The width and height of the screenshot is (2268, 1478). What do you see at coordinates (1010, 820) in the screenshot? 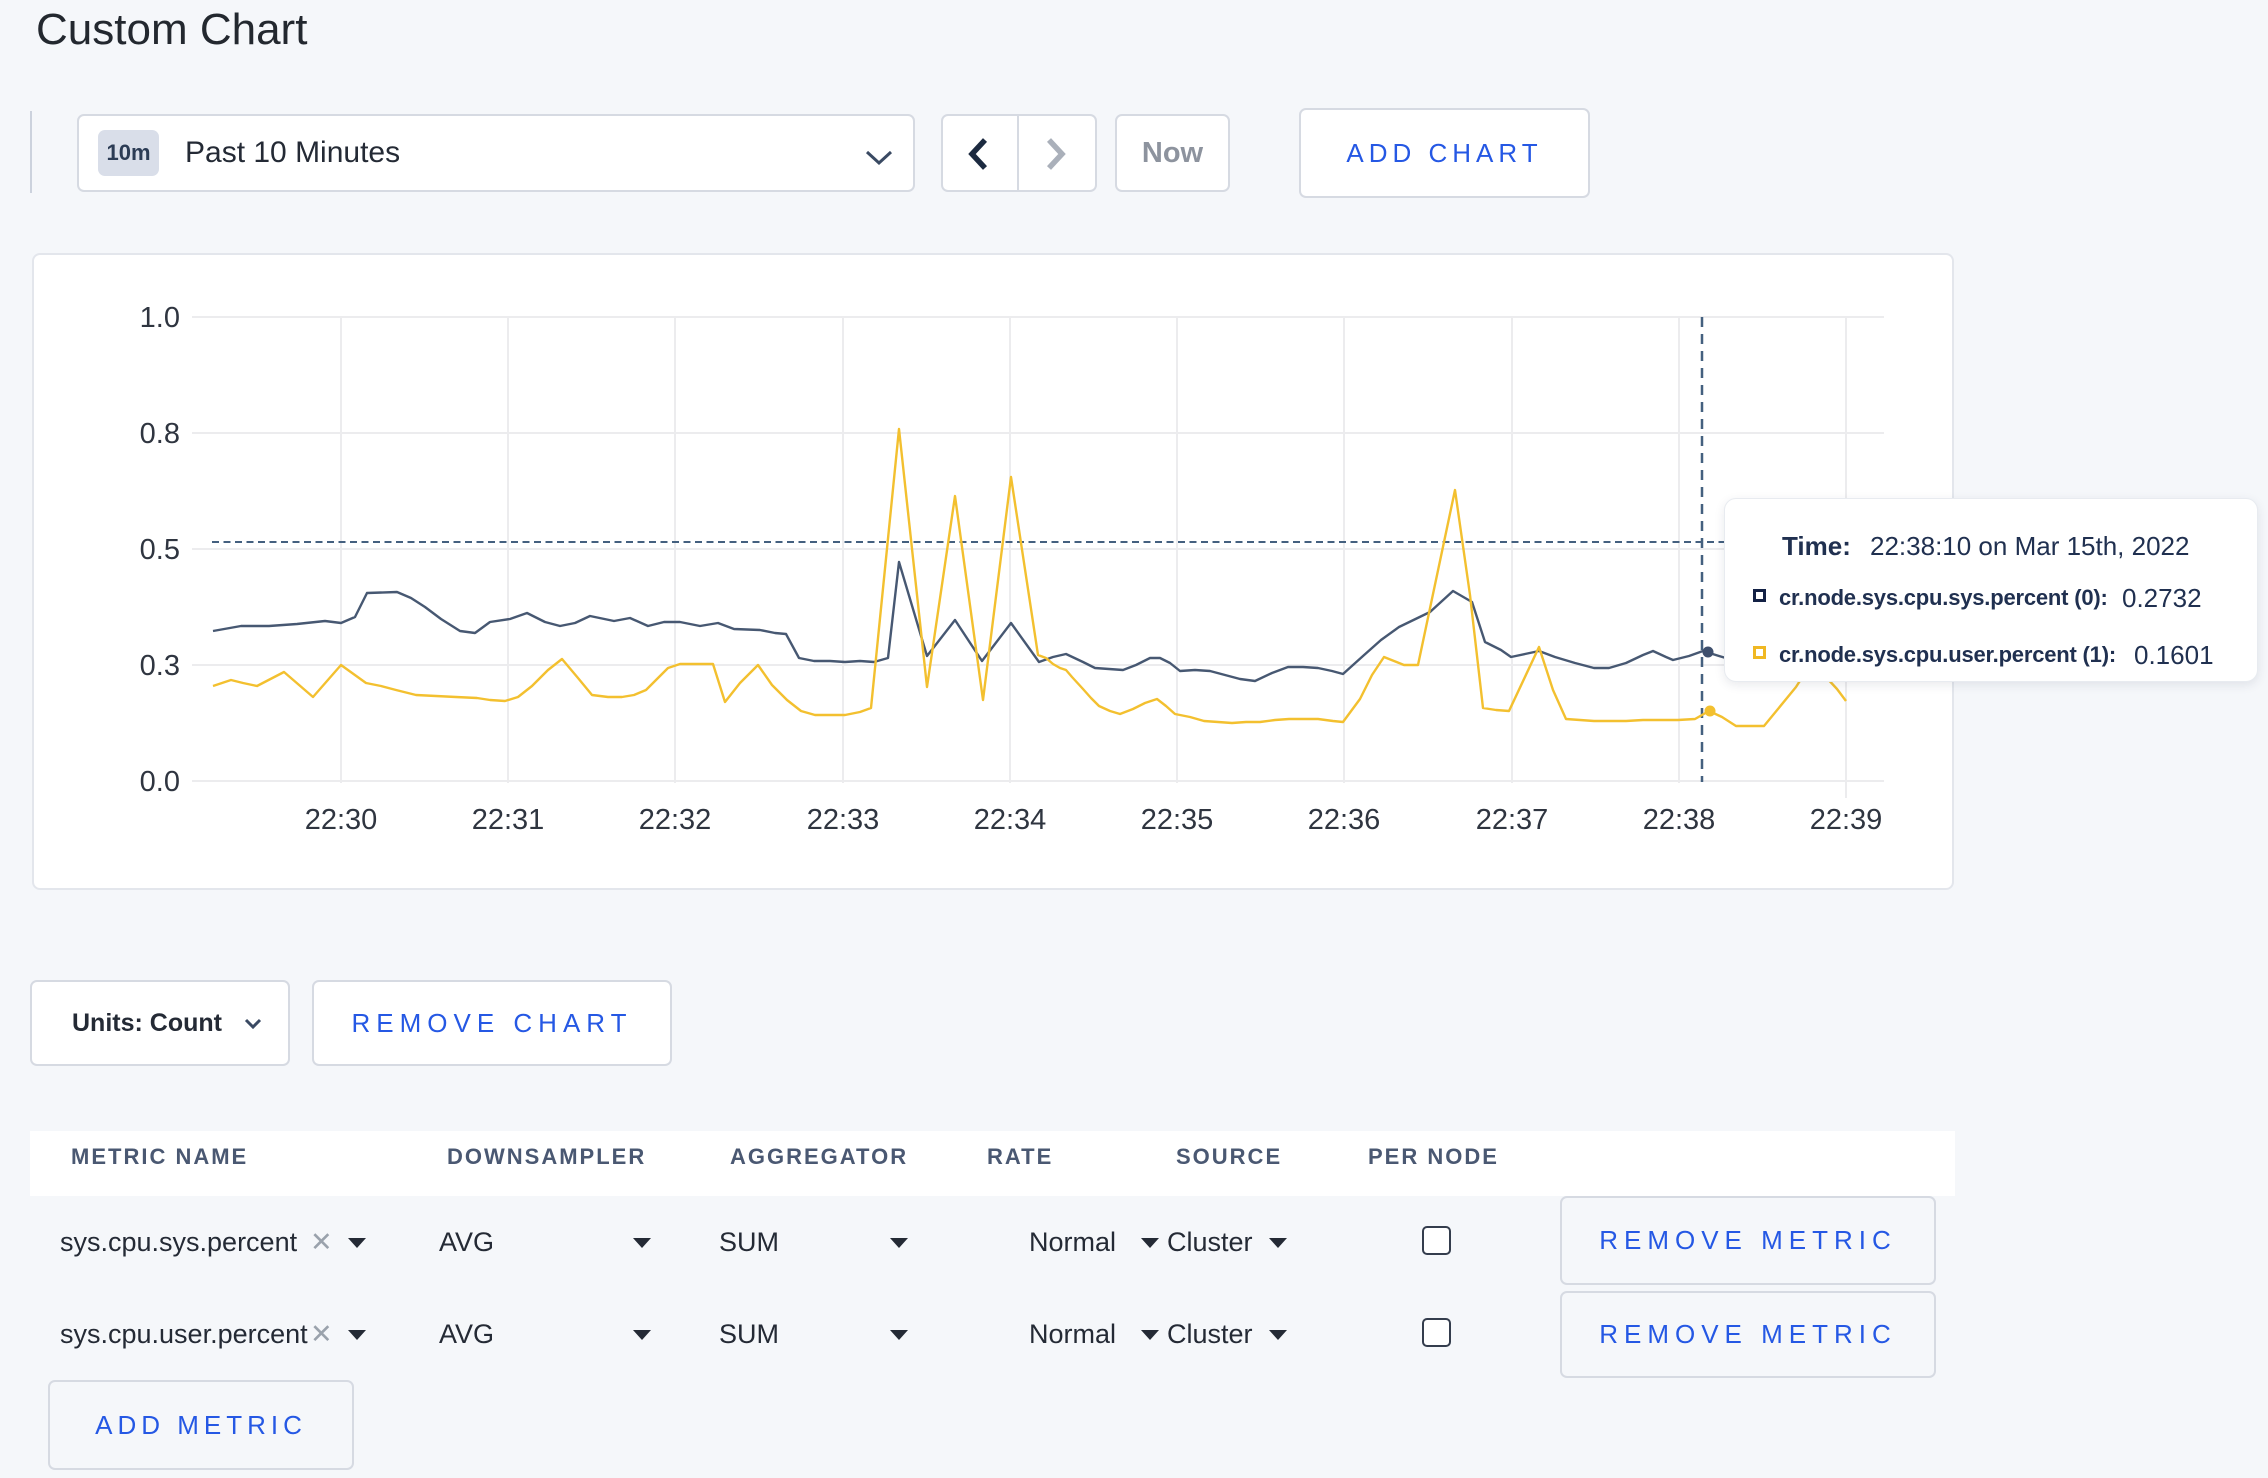
I see `svg-text: 22:34` at bounding box center [1010, 820].